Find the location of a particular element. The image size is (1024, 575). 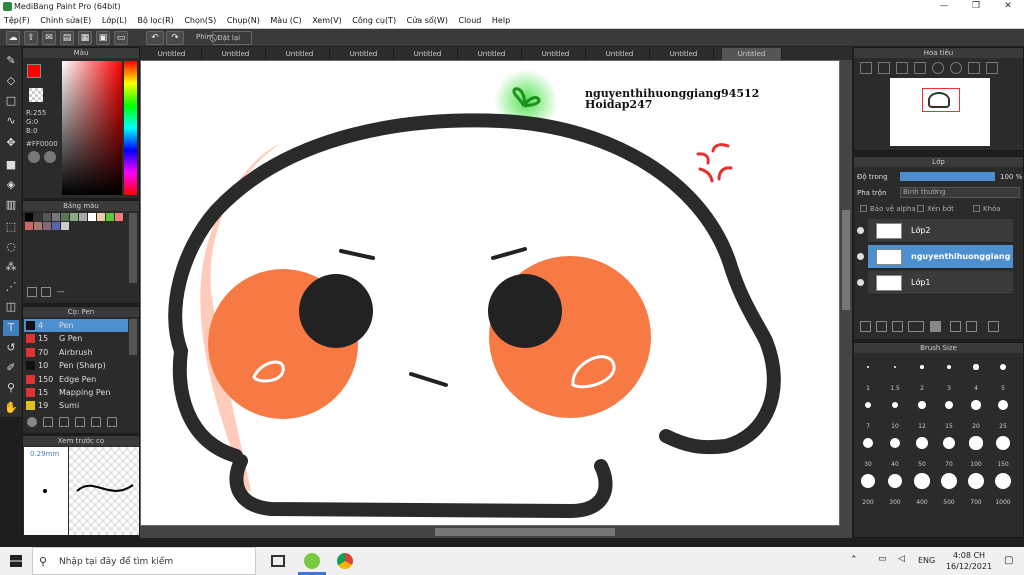

brush-size-option: 150 is located at coordinates (1003, 449).